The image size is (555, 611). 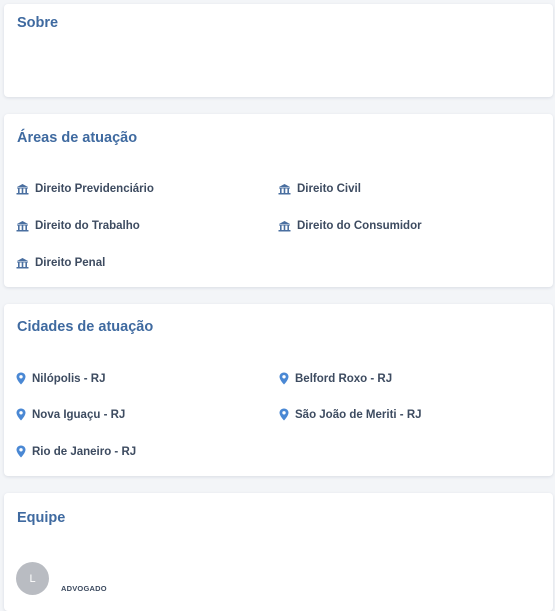 What do you see at coordinates (69, 378) in the screenshot?
I see `city-label: Nilópolis - RJ` at bounding box center [69, 378].